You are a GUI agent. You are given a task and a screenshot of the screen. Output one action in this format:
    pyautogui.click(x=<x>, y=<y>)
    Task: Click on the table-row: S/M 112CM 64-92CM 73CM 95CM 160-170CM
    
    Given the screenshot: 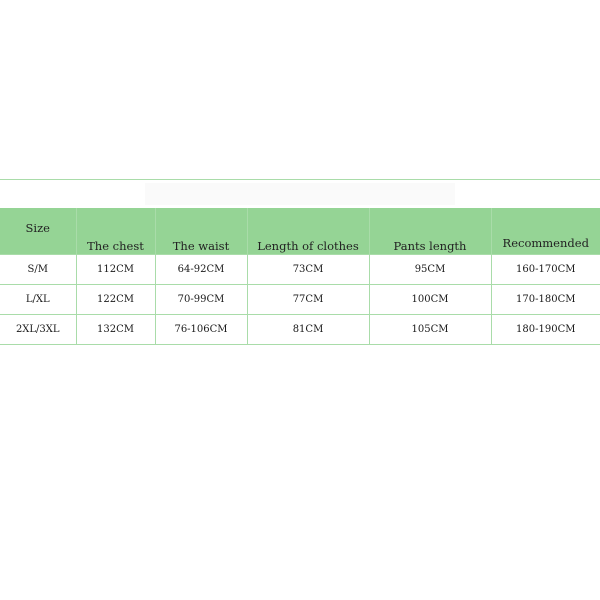 What is the action you would take?
    pyautogui.click(x=300, y=269)
    